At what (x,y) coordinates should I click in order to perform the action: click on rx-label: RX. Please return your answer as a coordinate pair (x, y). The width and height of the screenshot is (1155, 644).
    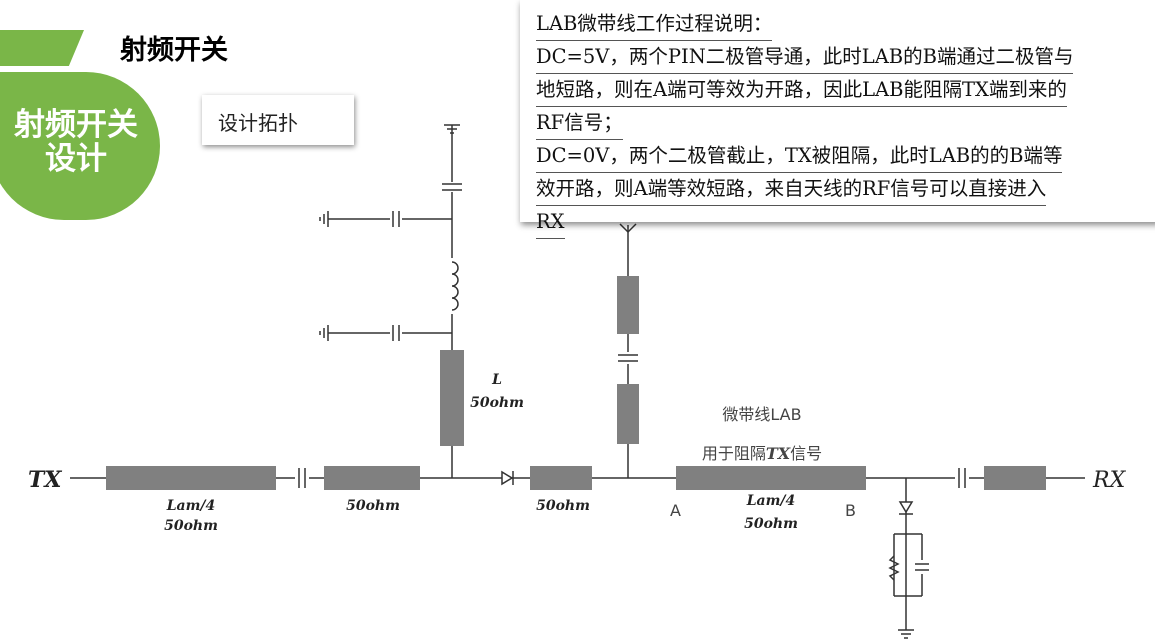
    Looking at the image, I should click on (1109, 480).